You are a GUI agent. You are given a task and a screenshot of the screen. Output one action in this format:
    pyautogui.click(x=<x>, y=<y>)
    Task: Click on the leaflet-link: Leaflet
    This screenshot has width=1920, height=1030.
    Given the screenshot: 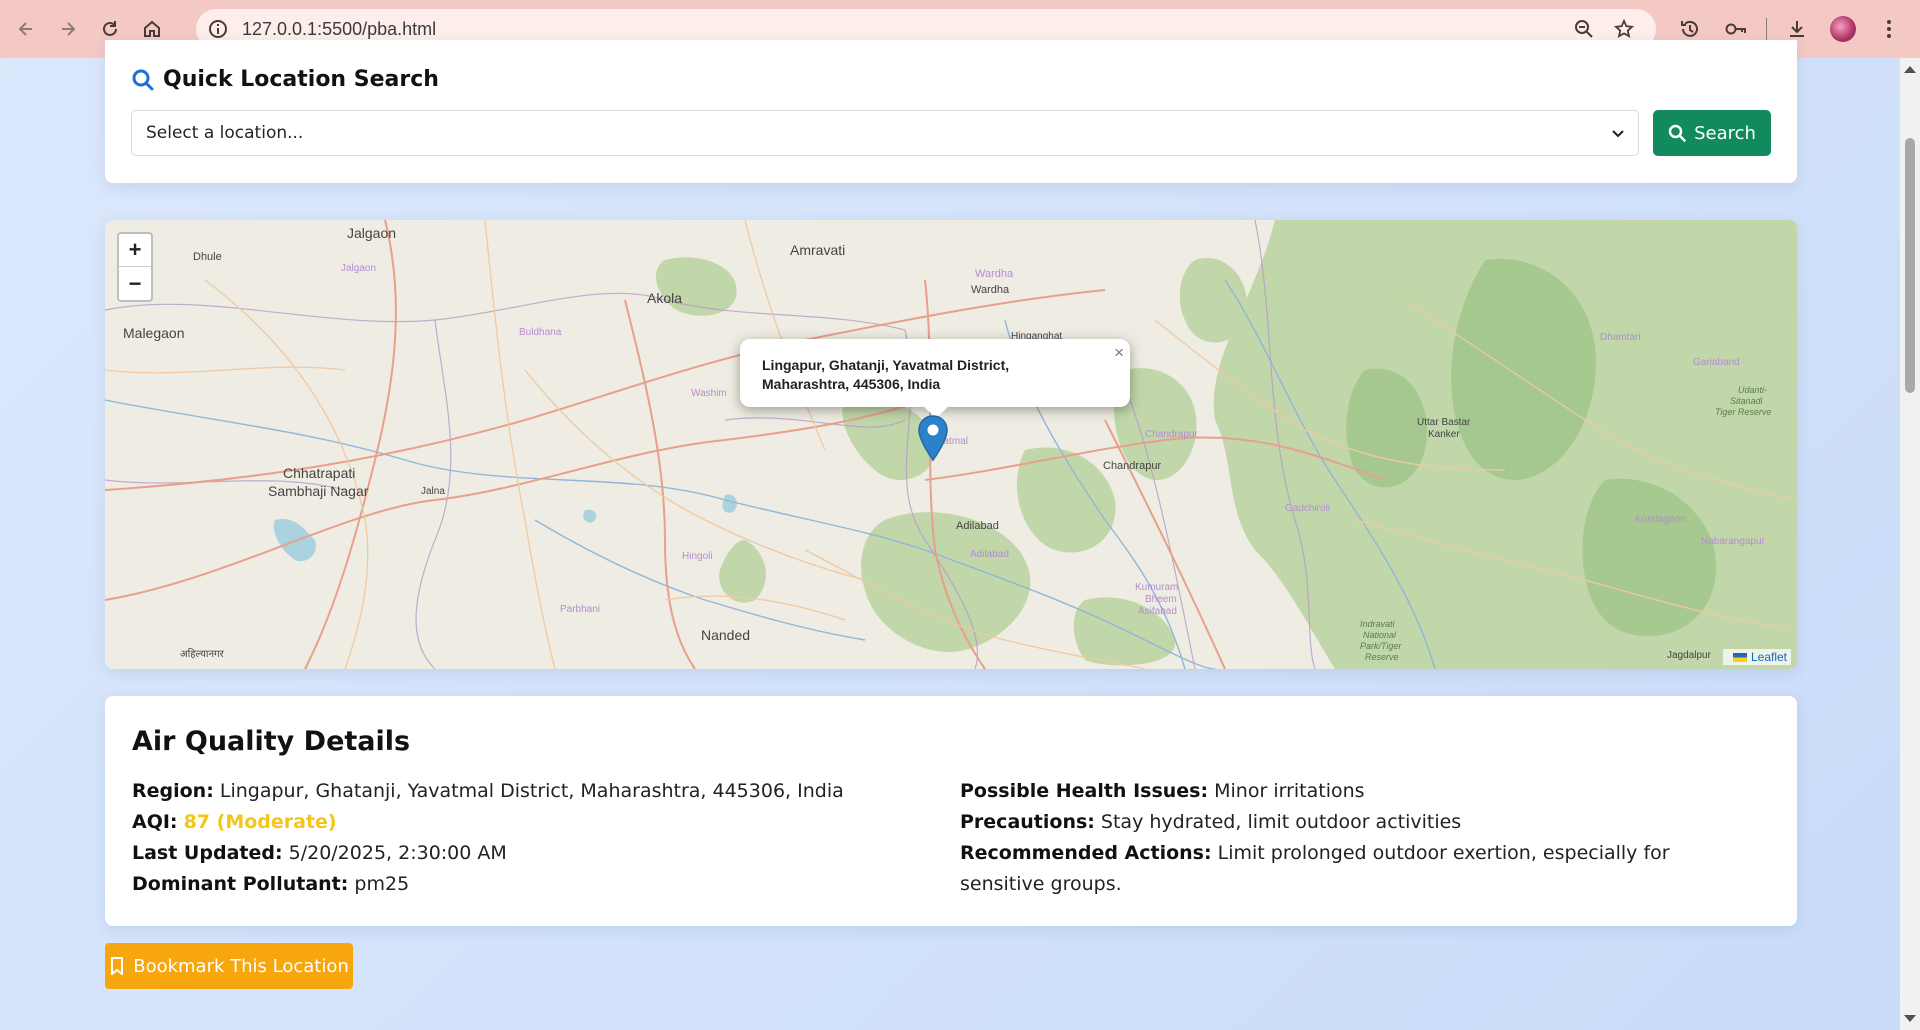 What is the action you would take?
    pyautogui.click(x=1769, y=657)
    